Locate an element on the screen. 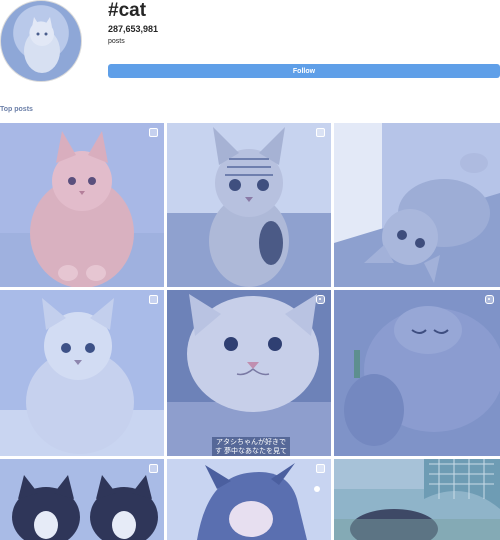 This screenshot has width=500, height=540. post-count: 287,653,981 is located at coordinates (133, 29).